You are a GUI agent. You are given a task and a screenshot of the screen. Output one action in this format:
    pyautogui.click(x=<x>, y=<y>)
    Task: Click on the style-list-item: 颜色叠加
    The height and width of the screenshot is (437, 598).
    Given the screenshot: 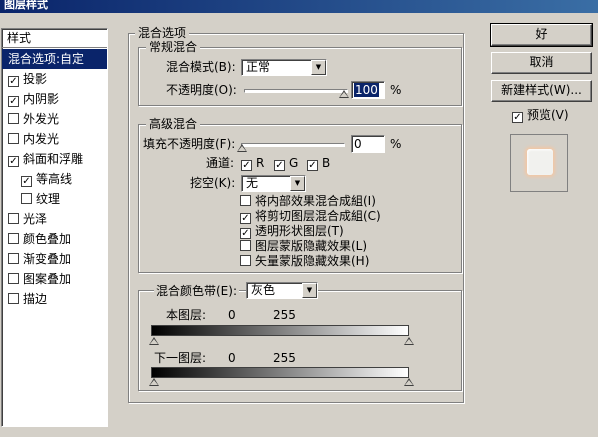 What is the action you would take?
    pyautogui.click(x=54, y=239)
    